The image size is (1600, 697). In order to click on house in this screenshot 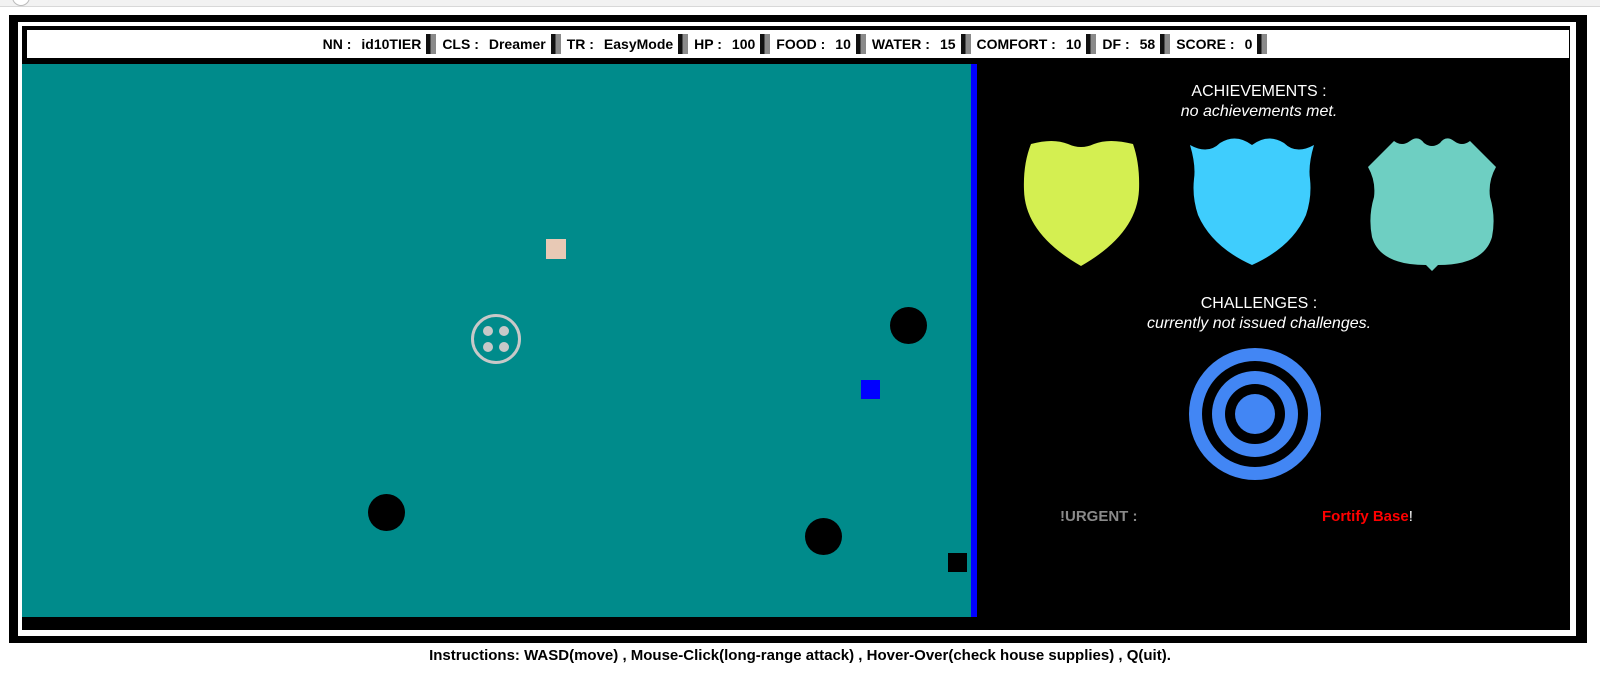, I will do `click(957, 562)`.